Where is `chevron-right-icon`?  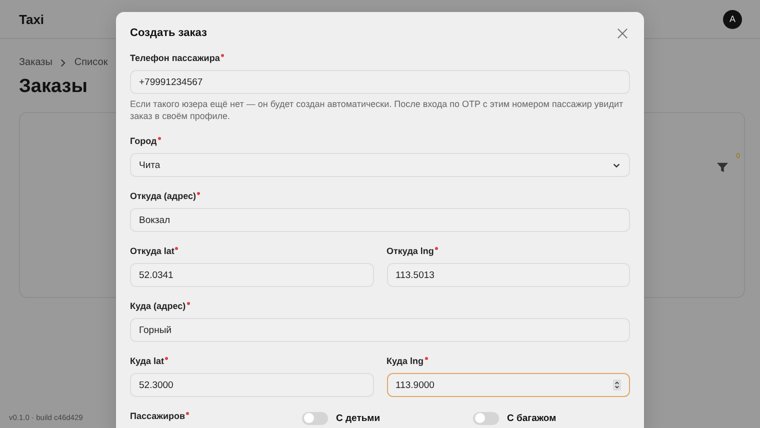
chevron-right-icon is located at coordinates (63, 62).